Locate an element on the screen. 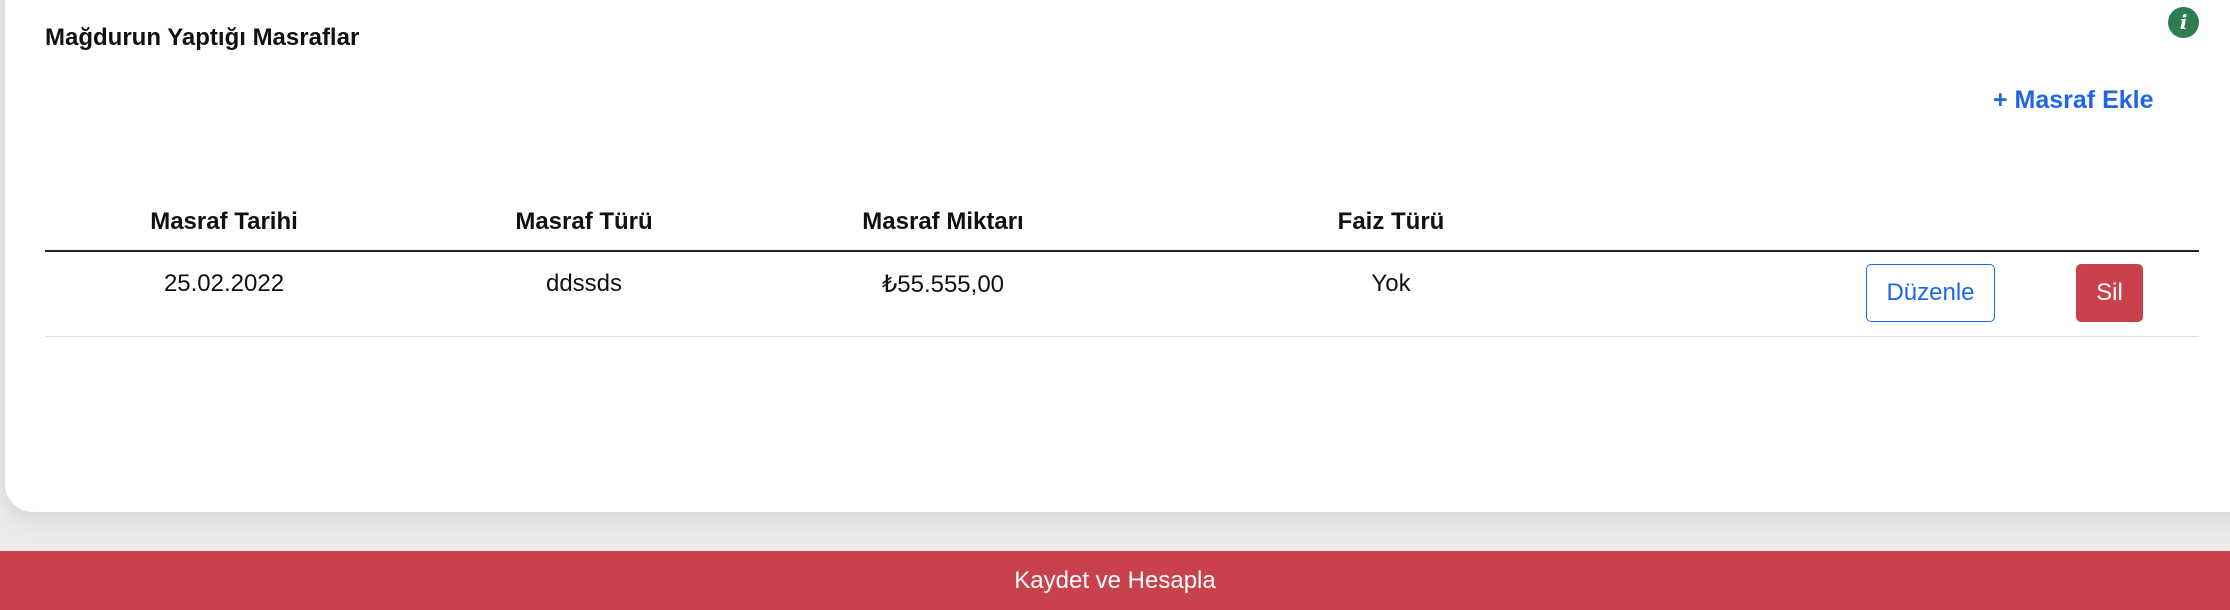  header-expense-amount: Masraf Miktarı is located at coordinates (943, 221).